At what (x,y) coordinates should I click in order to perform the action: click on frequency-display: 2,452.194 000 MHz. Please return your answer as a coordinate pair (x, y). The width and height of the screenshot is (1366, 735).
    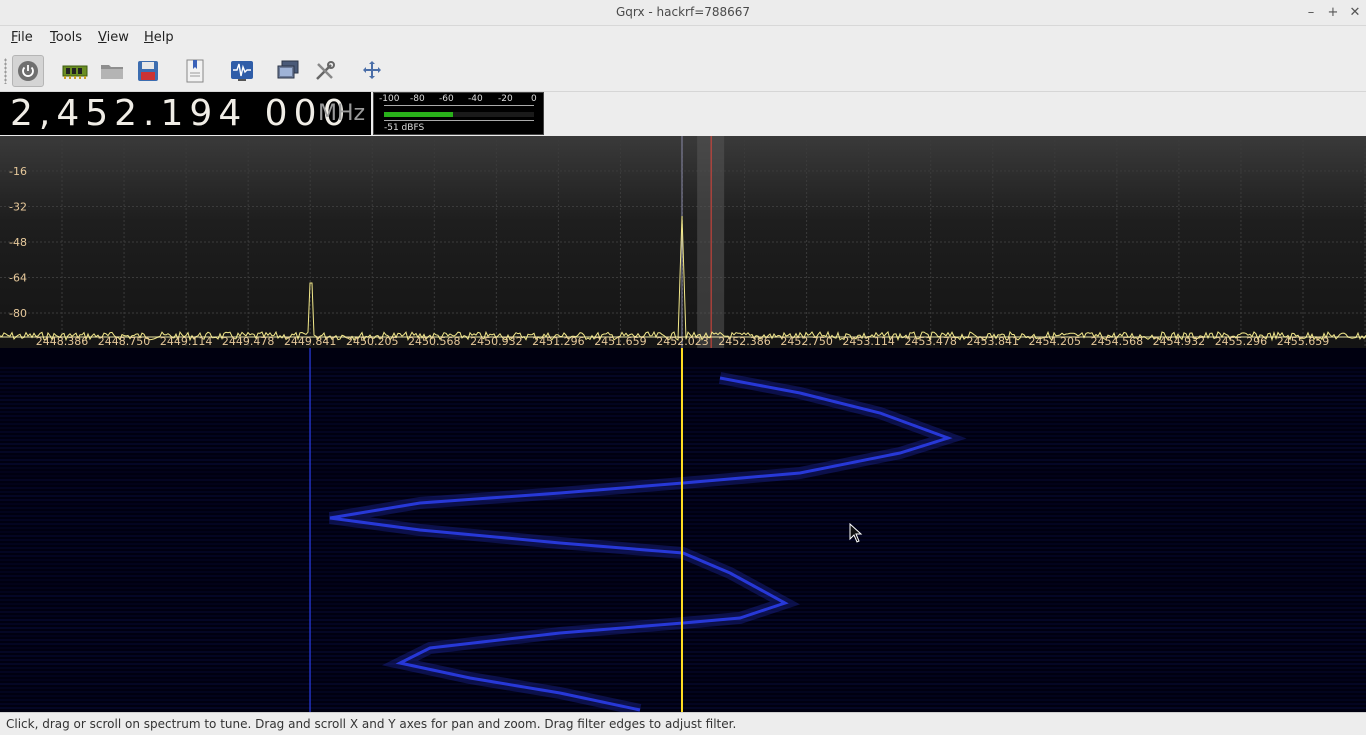
    Looking at the image, I should click on (185, 113).